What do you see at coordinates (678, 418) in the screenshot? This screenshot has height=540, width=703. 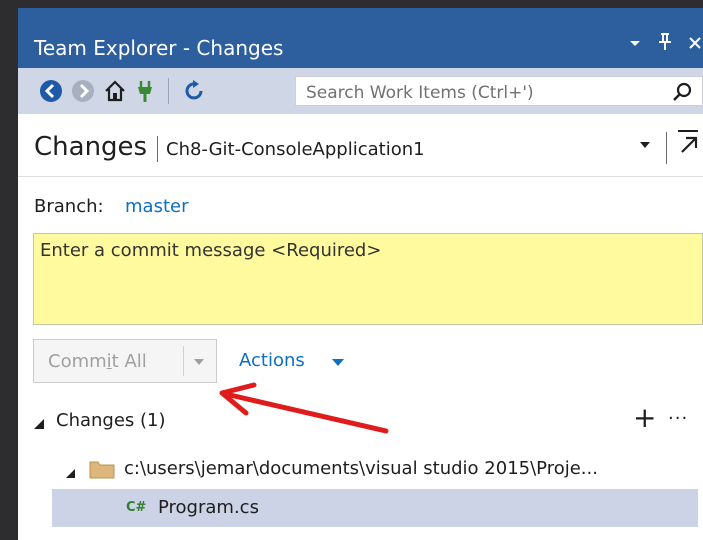 I see `more-options-icon: ···` at bounding box center [678, 418].